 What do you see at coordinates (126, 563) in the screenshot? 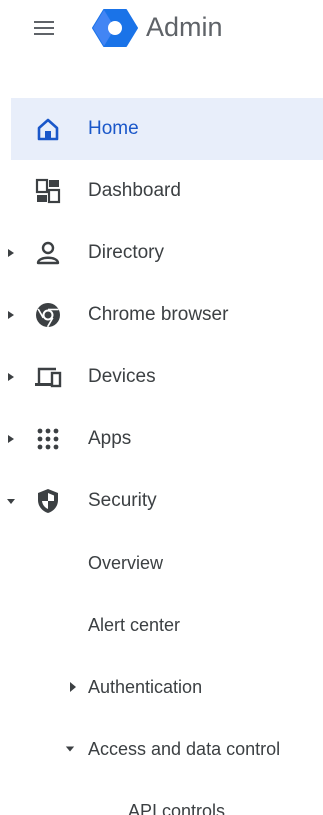
I see `sidebar-subitem-label: Overview` at bounding box center [126, 563].